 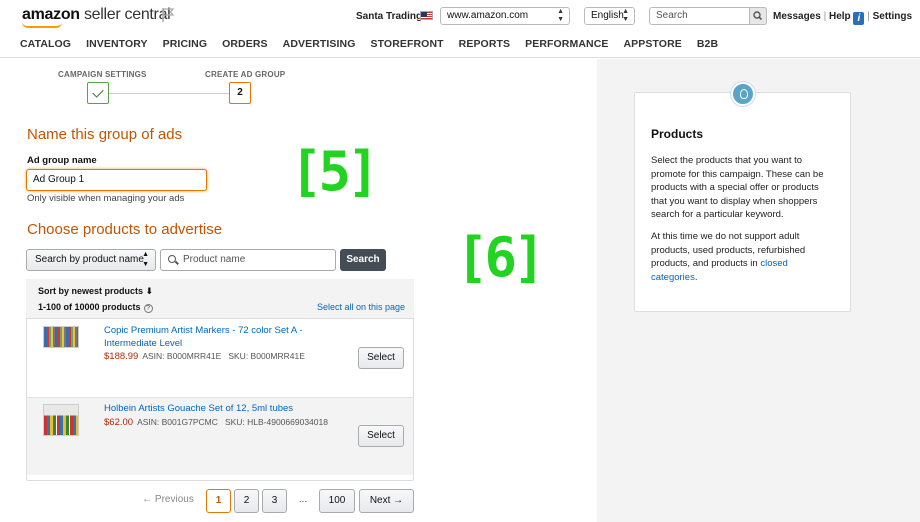 I want to click on product-price: $62.00, so click(x=119, y=422).